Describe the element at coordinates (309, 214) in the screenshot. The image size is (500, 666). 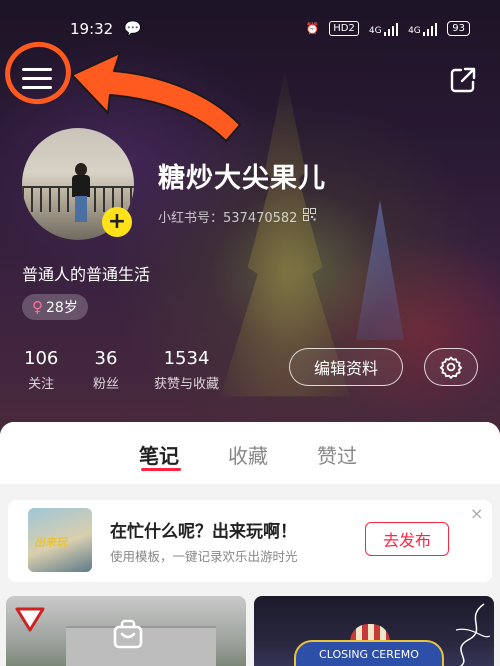
I see `qr-code-icon` at that location.